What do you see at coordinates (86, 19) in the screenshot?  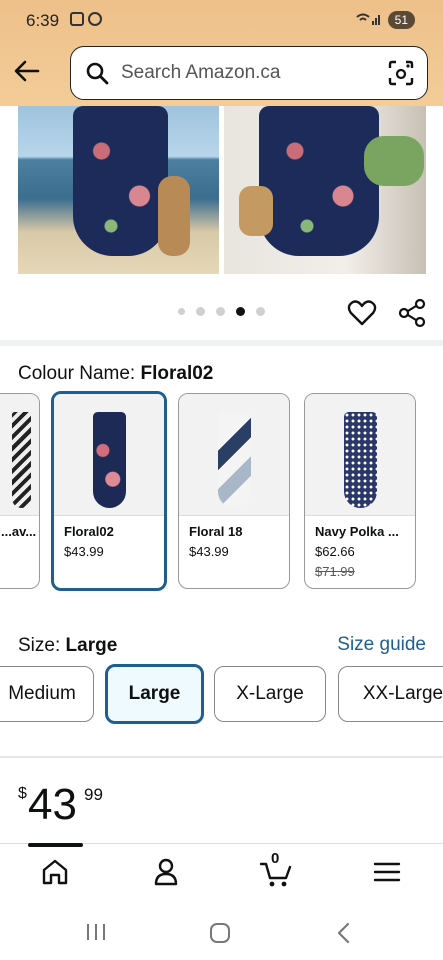 I see `status-notification-icons` at bounding box center [86, 19].